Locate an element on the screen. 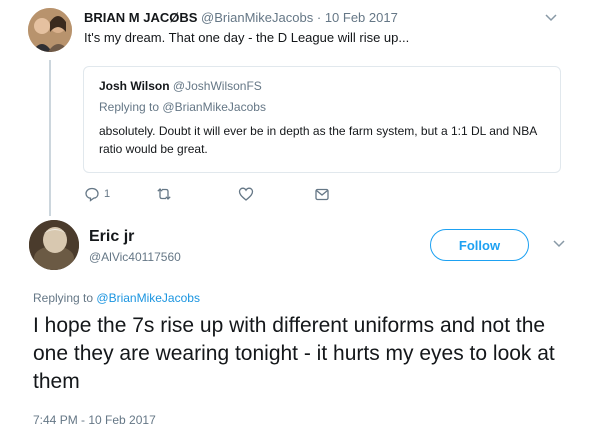 The width and height of the screenshot is (590, 441). tweet2-replying-prefix: Replying to is located at coordinates (63, 298).